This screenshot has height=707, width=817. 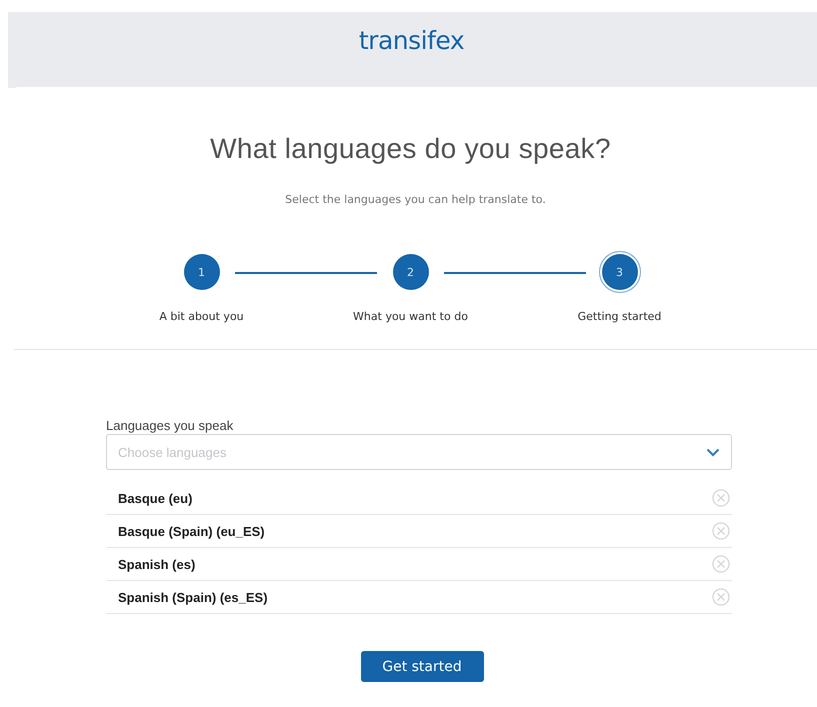 What do you see at coordinates (620, 316) in the screenshot?
I see `step-label: Getting started` at bounding box center [620, 316].